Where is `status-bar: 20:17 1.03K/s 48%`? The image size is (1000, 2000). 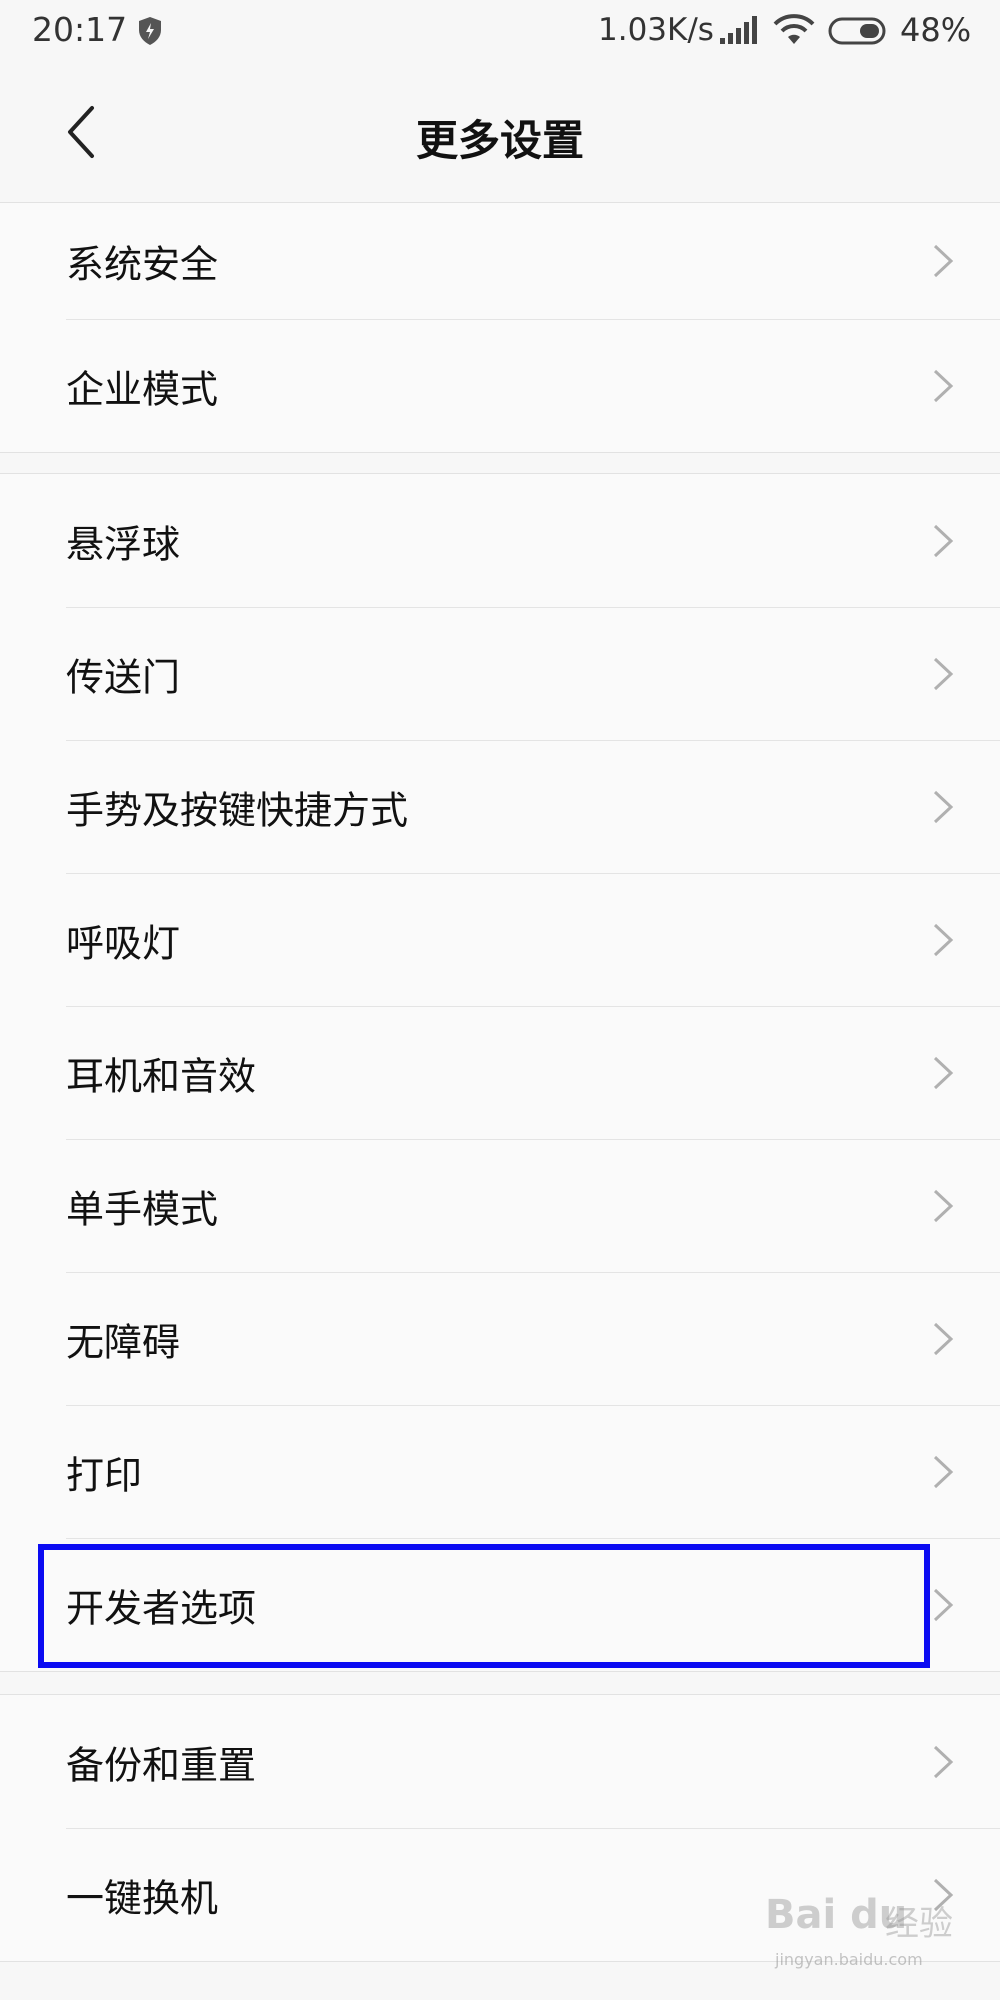 status-bar: 20:17 1.03K/s 48% is located at coordinates (500, 31).